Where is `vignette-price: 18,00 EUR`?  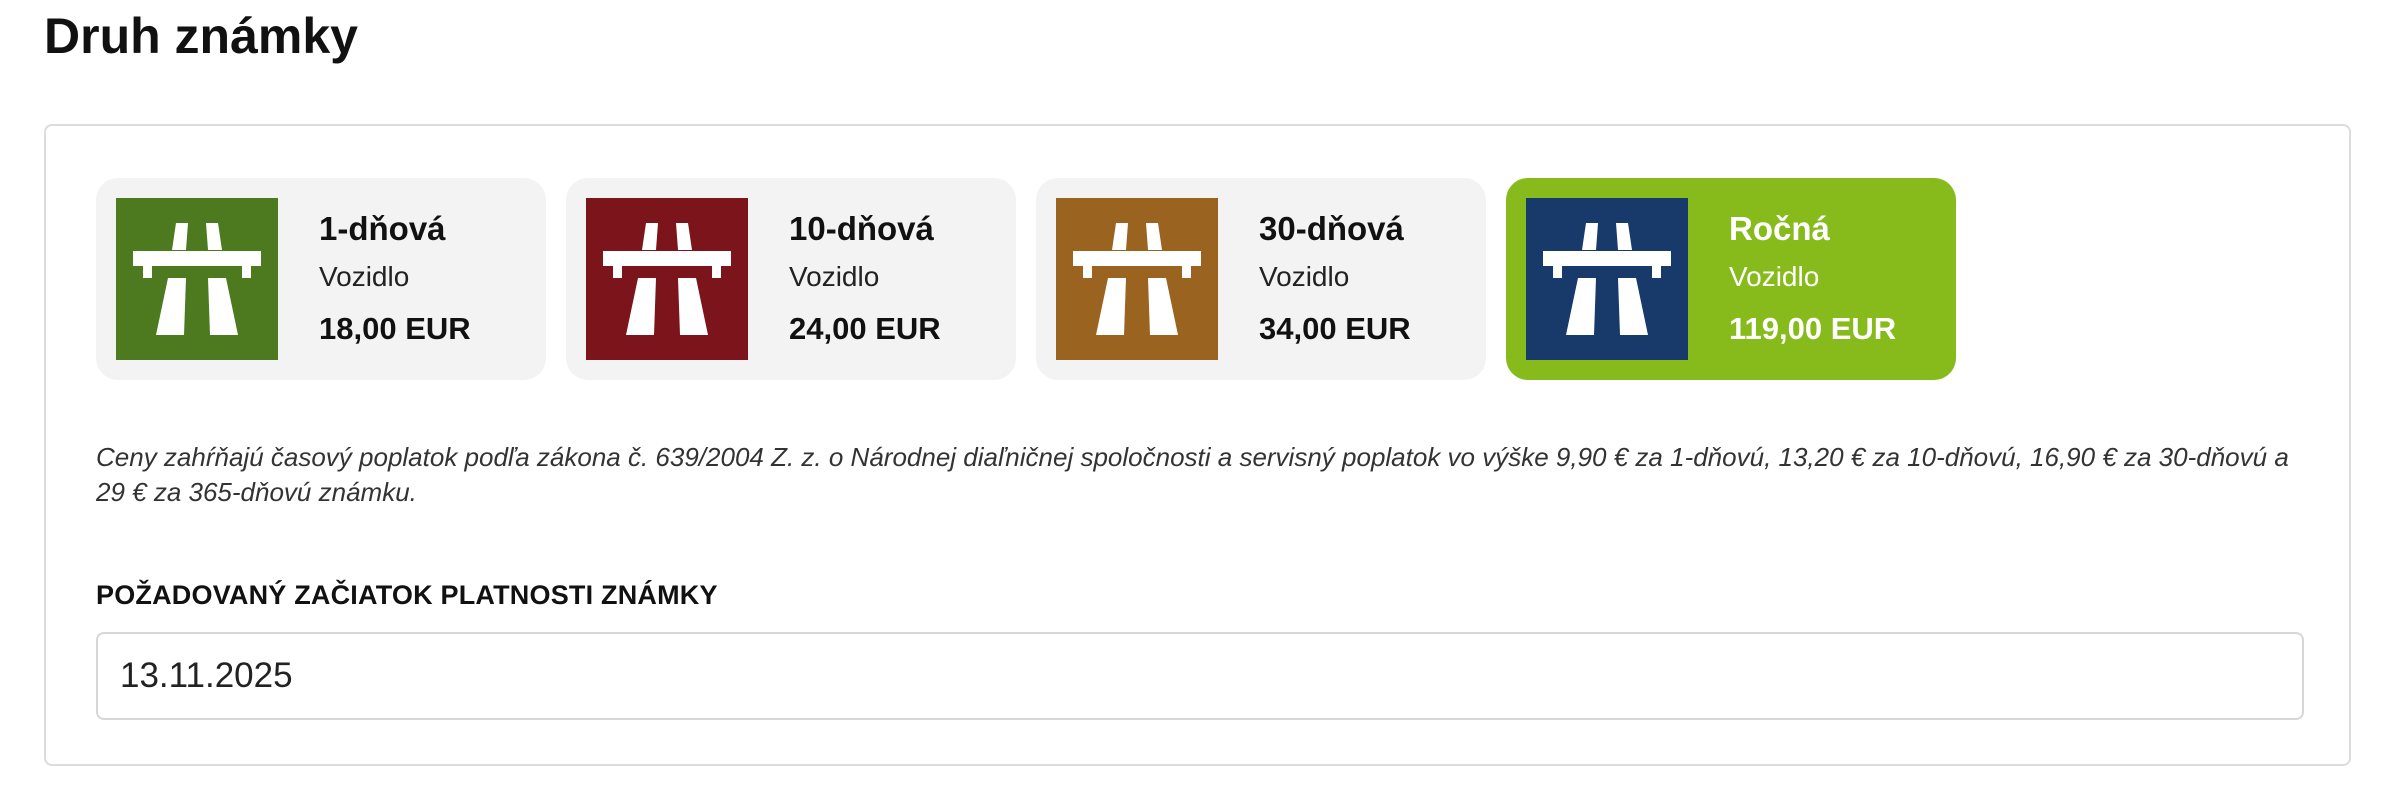 vignette-price: 18,00 EUR is located at coordinates (395, 328).